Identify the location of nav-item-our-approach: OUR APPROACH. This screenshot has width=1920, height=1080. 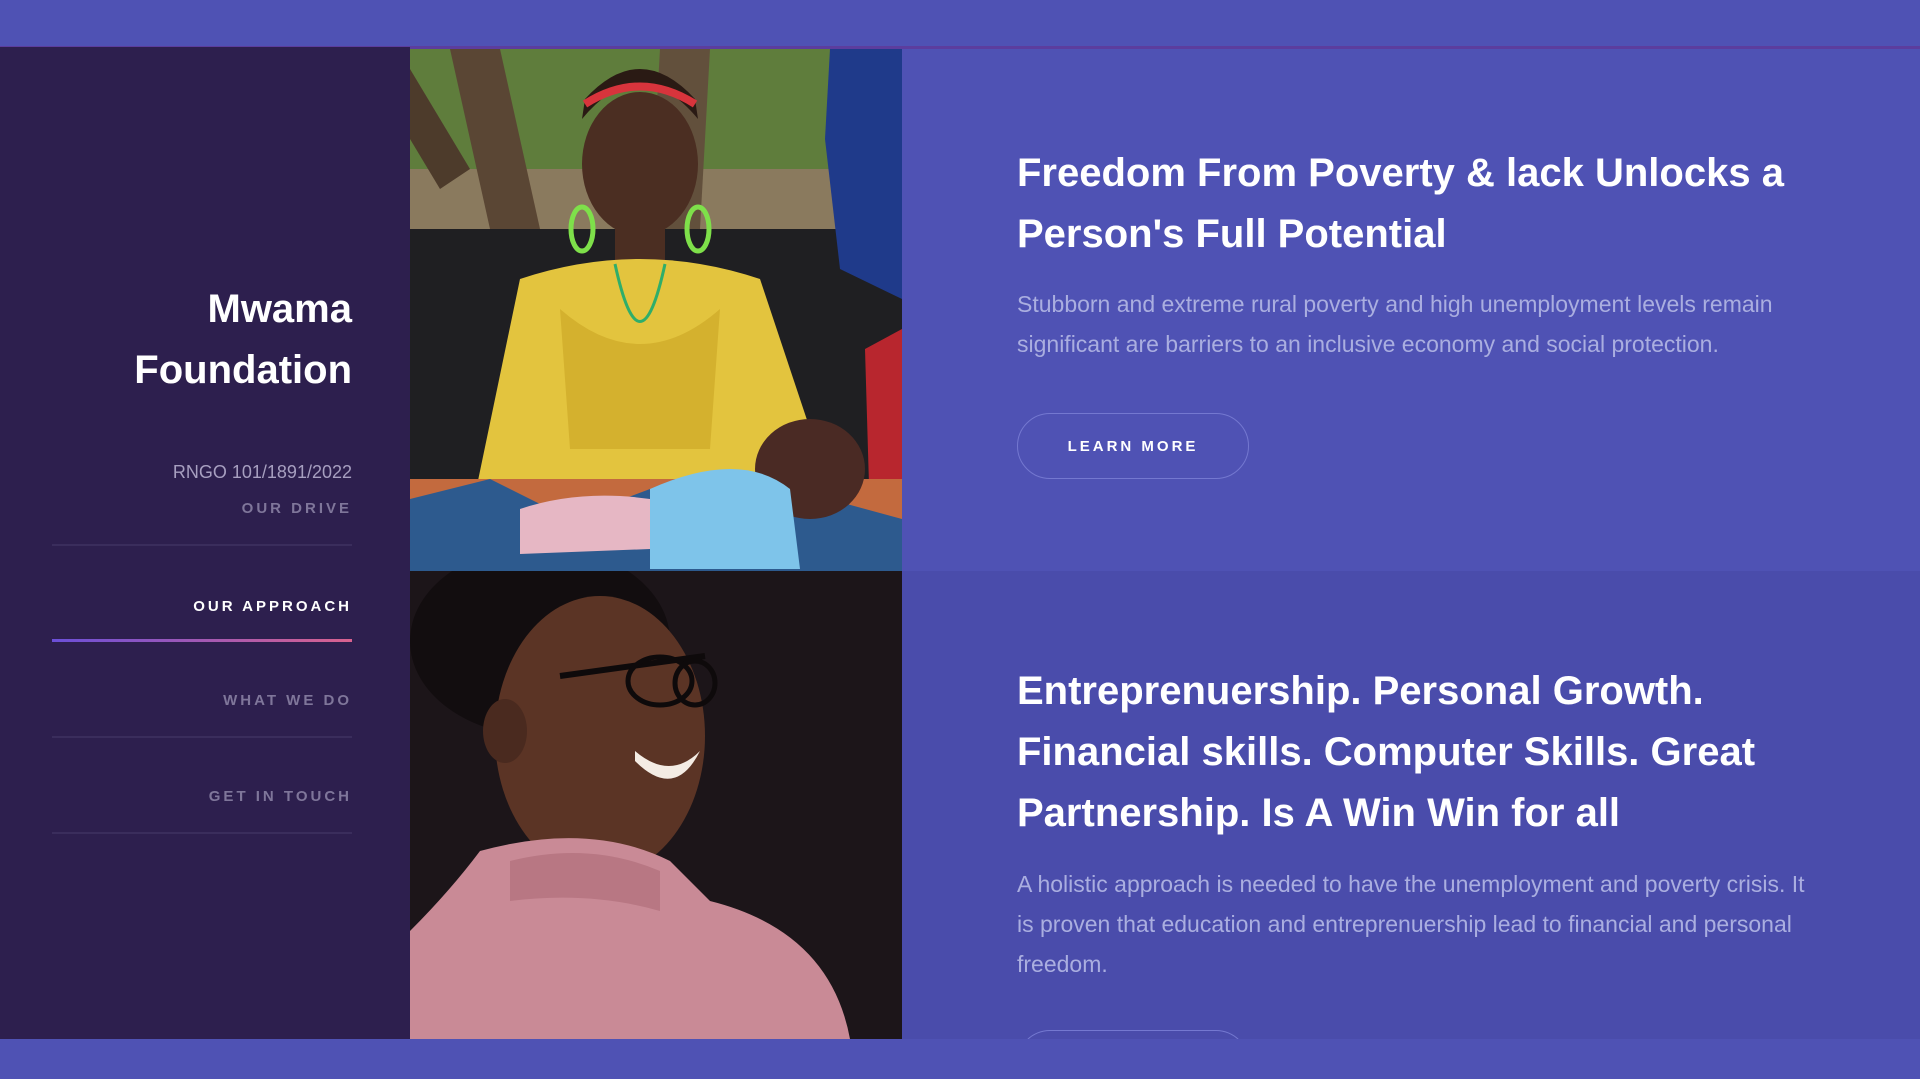
(202, 594).